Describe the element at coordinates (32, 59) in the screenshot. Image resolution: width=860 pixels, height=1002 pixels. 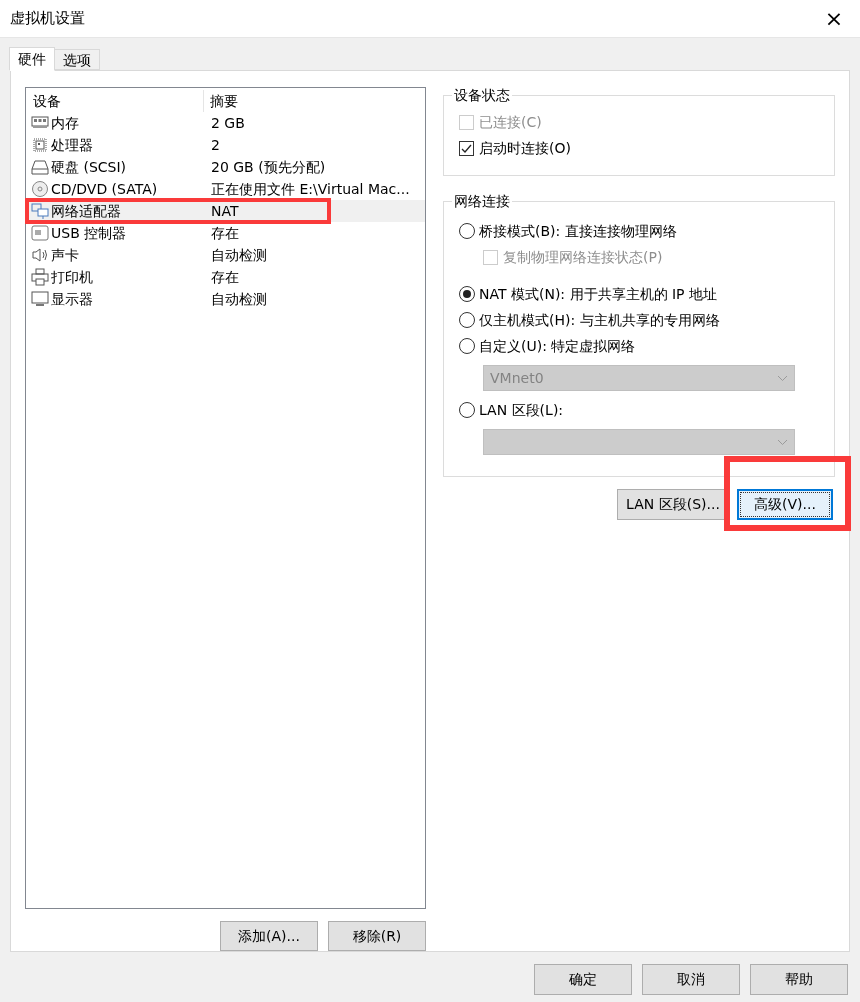
I see `tab: 硬件` at that location.